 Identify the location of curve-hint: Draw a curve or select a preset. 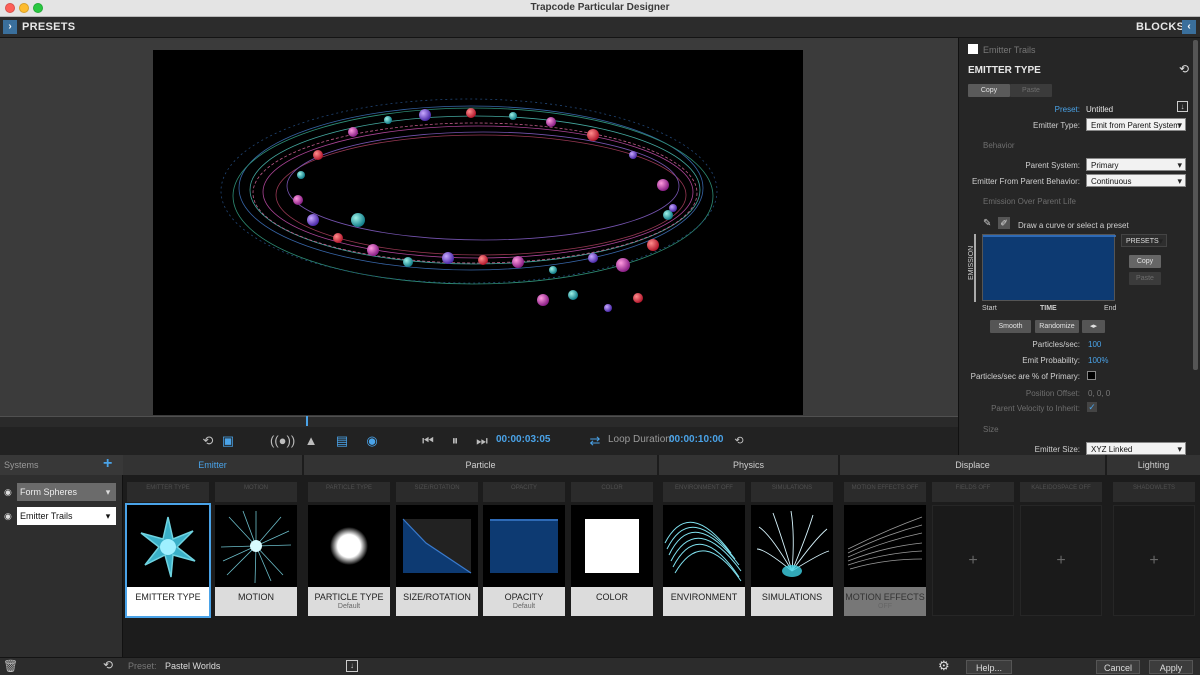
(1073, 225).